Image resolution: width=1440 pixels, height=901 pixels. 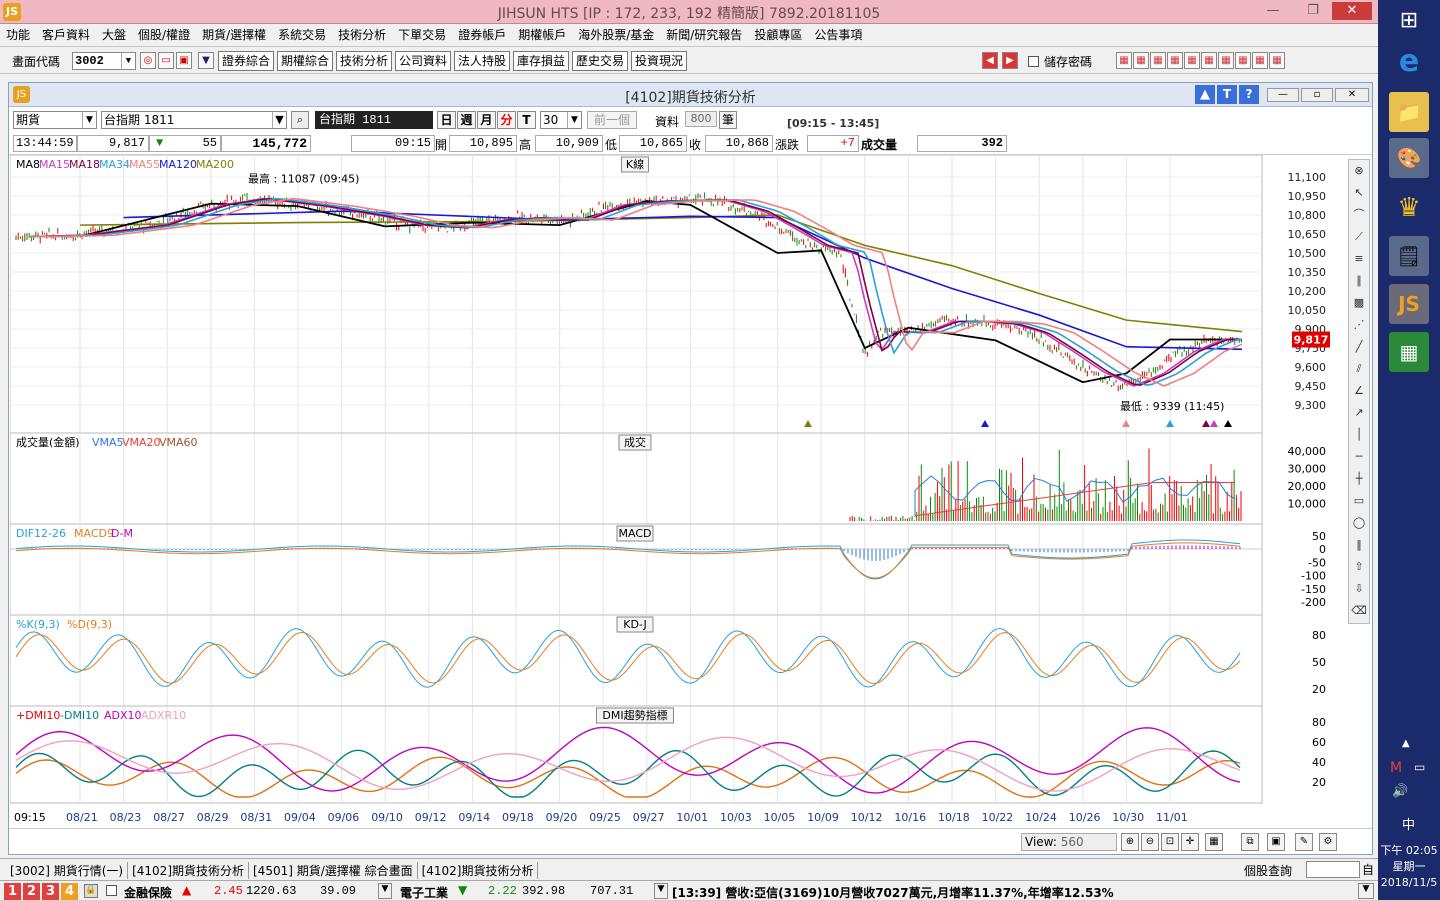 What do you see at coordinates (305, 61) in the screenshot?
I see `toolbar-button: 期權綜合` at bounding box center [305, 61].